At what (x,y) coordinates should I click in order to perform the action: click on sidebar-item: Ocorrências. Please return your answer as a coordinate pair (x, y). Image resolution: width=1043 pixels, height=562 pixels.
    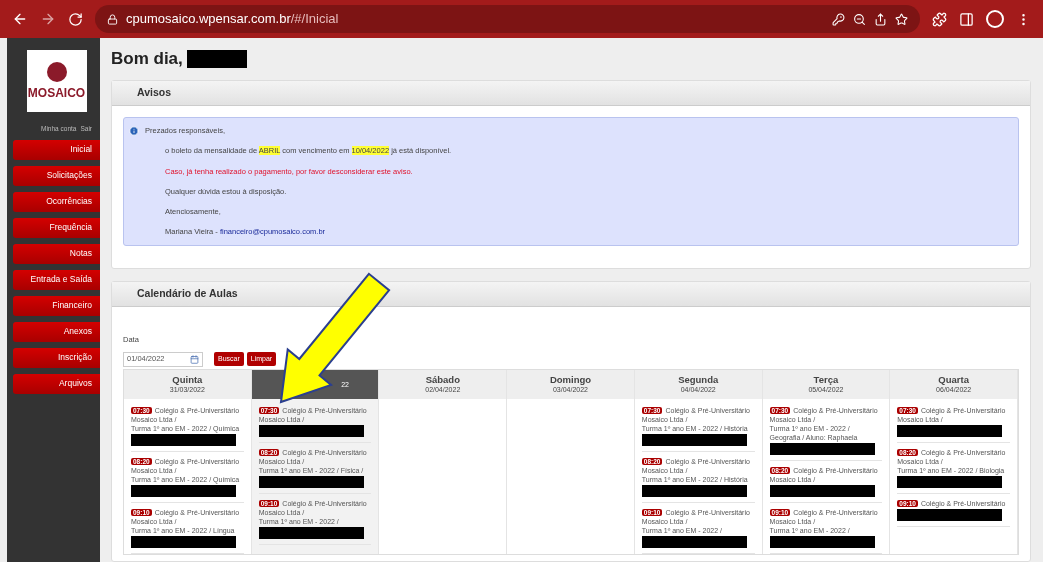
    Looking at the image, I should click on (56, 201).